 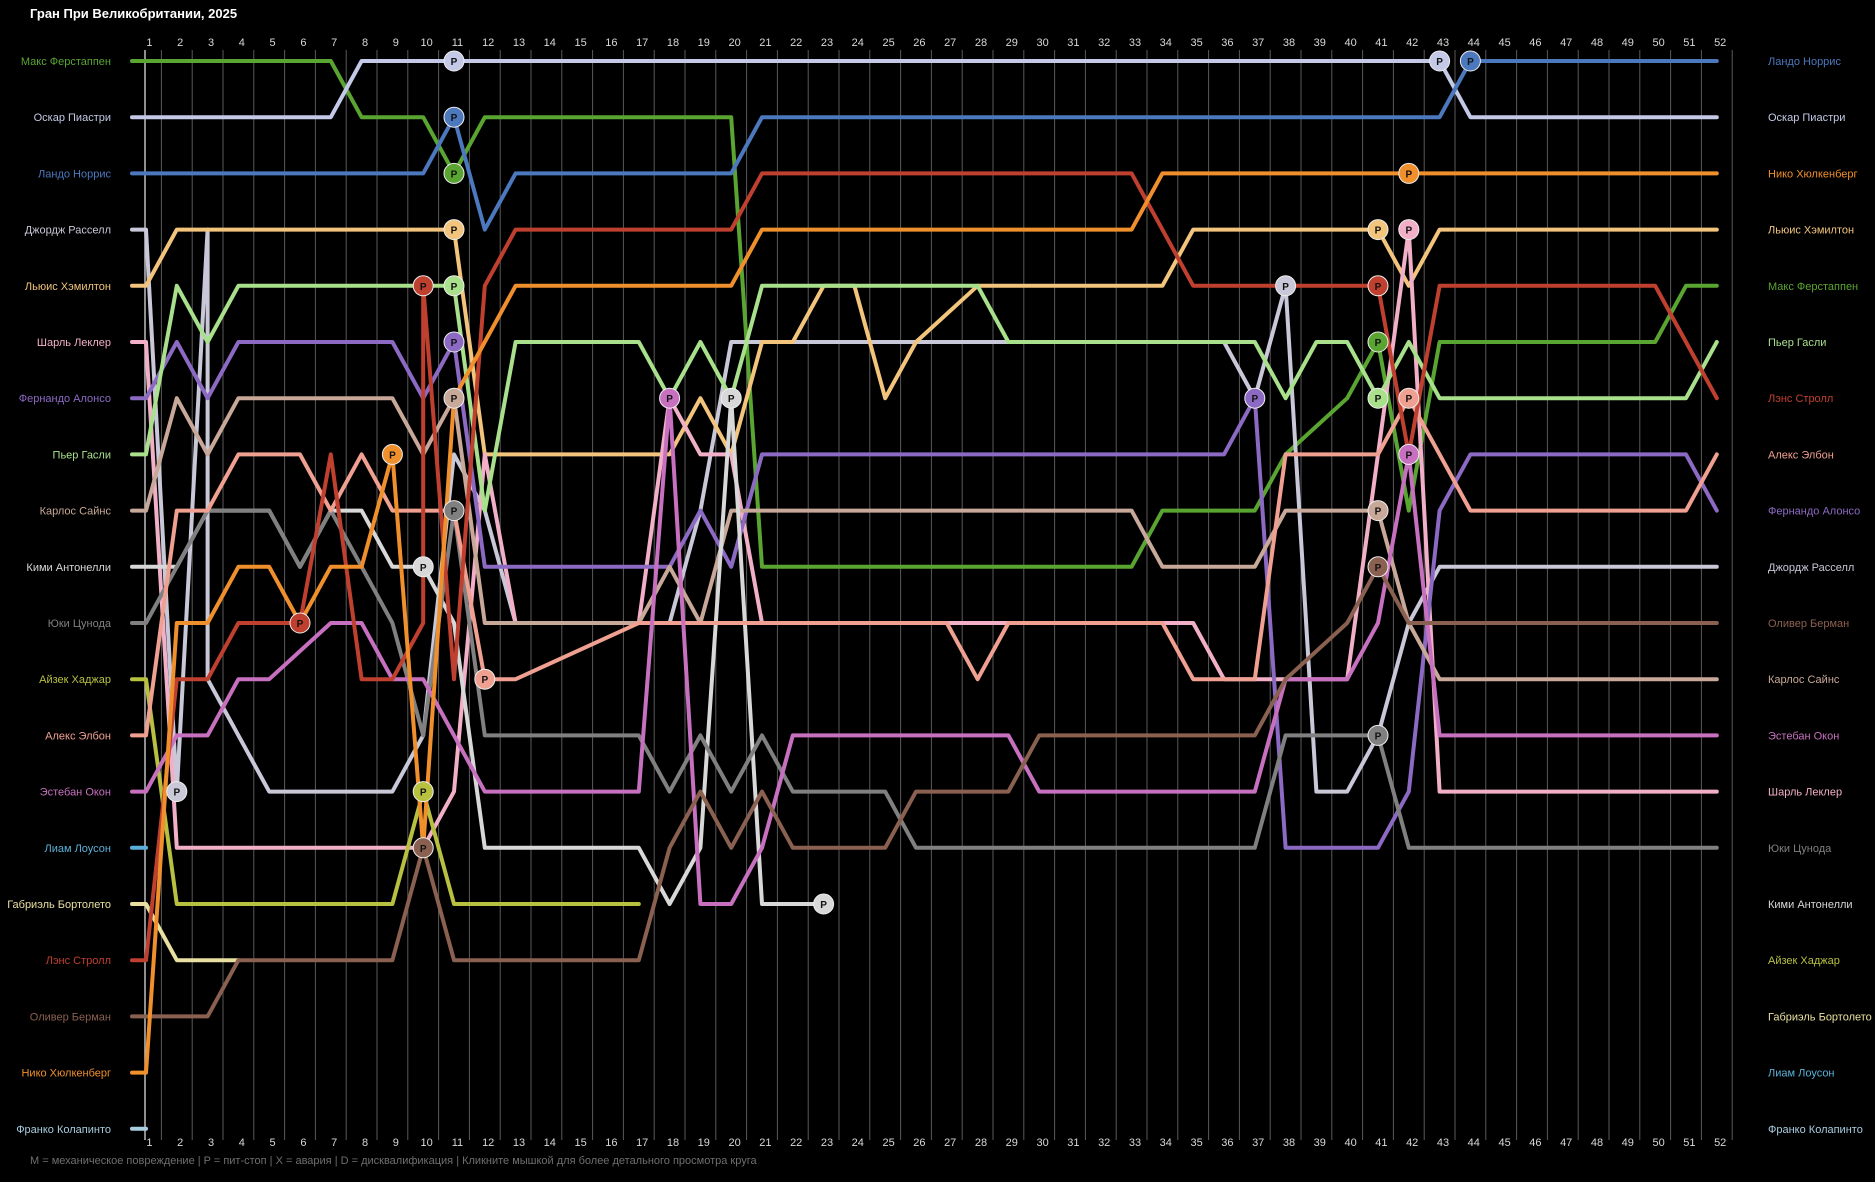 I want to click on lap-tick-label: 48, so click(x=1597, y=1143).